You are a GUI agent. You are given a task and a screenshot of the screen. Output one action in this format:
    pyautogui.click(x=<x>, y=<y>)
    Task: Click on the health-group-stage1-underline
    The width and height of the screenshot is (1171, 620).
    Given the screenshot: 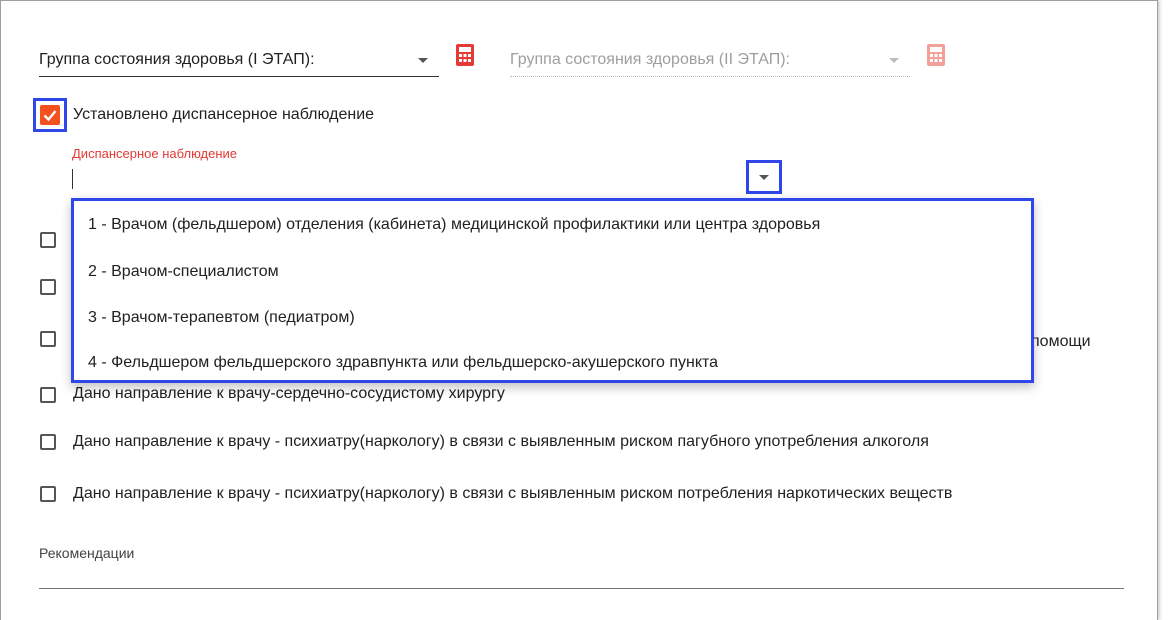 What is the action you would take?
    pyautogui.click(x=239, y=76)
    